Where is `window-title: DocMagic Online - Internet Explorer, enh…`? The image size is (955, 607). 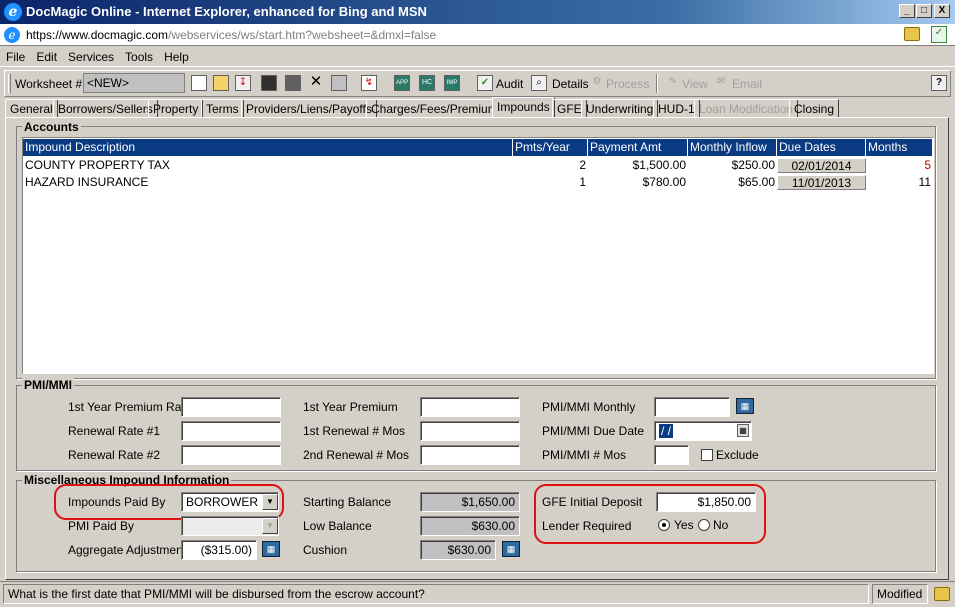
window-title: DocMagic Online - Internet Explorer, enh… is located at coordinates (226, 11).